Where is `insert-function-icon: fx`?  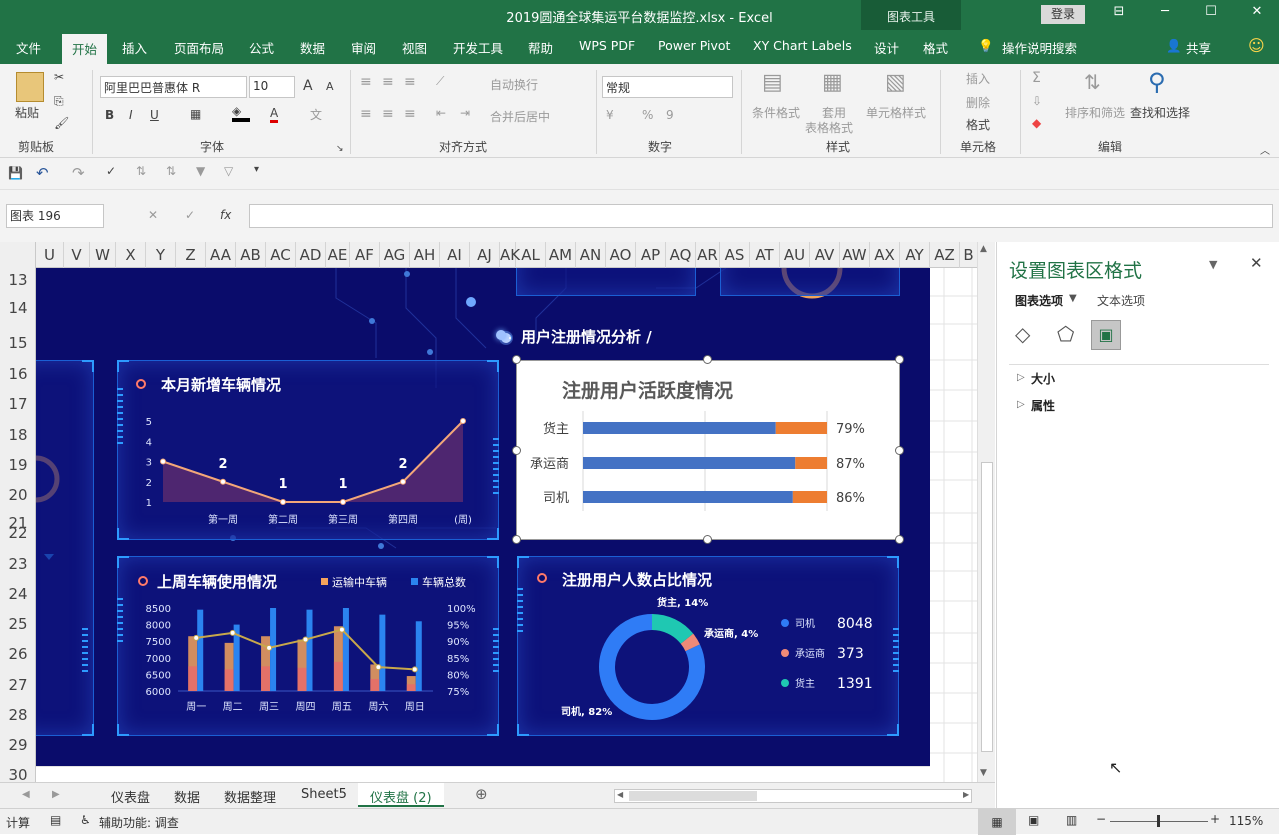
insert-function-icon: fx is located at coordinates (225, 215).